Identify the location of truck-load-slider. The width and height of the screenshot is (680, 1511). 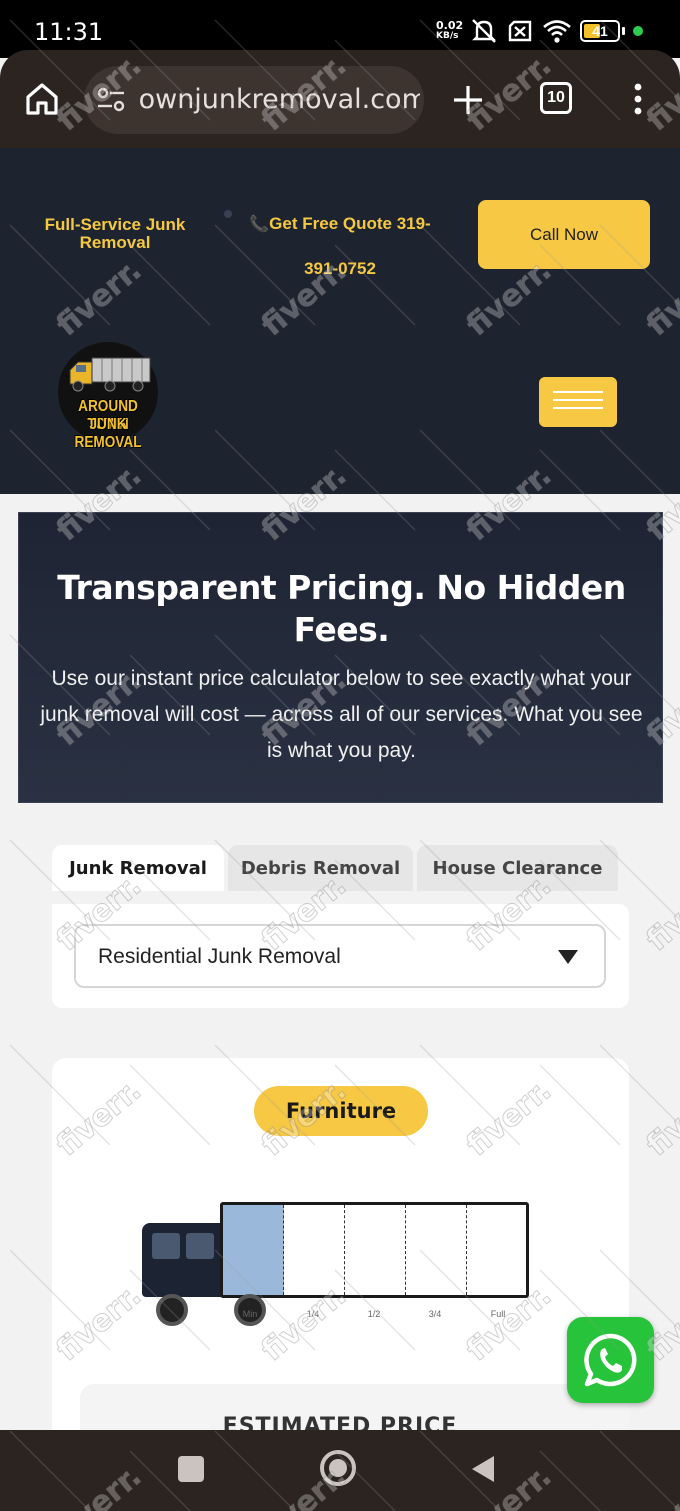
(374, 1250).